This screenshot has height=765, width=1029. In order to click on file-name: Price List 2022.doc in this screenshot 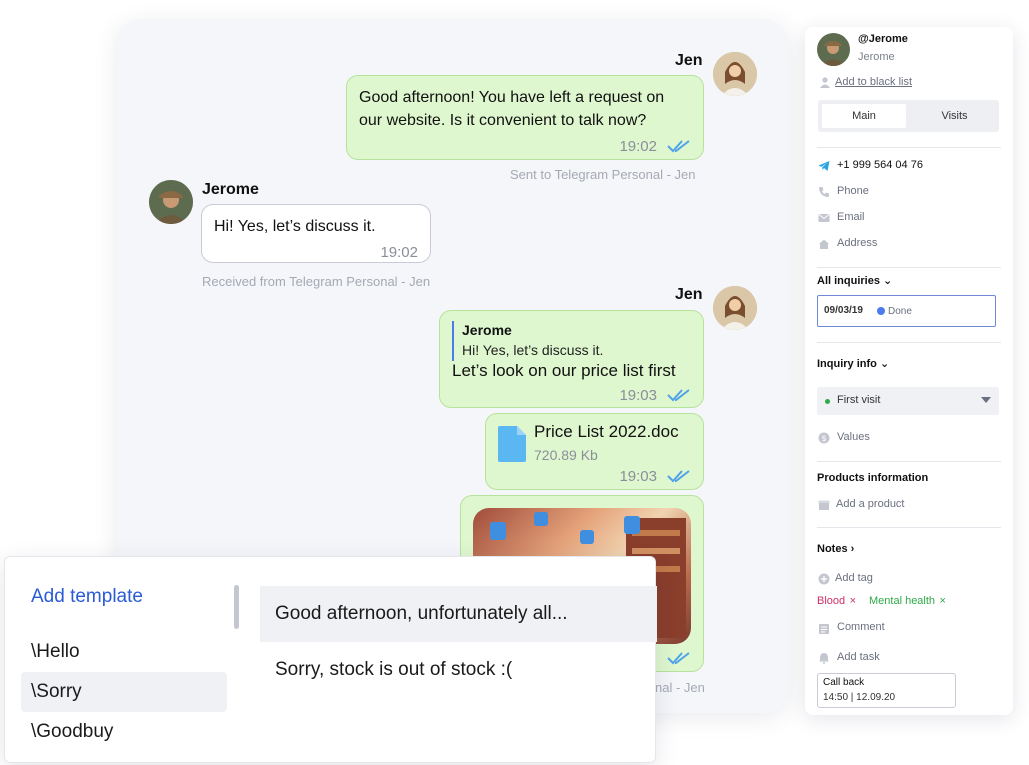, I will do `click(606, 431)`.